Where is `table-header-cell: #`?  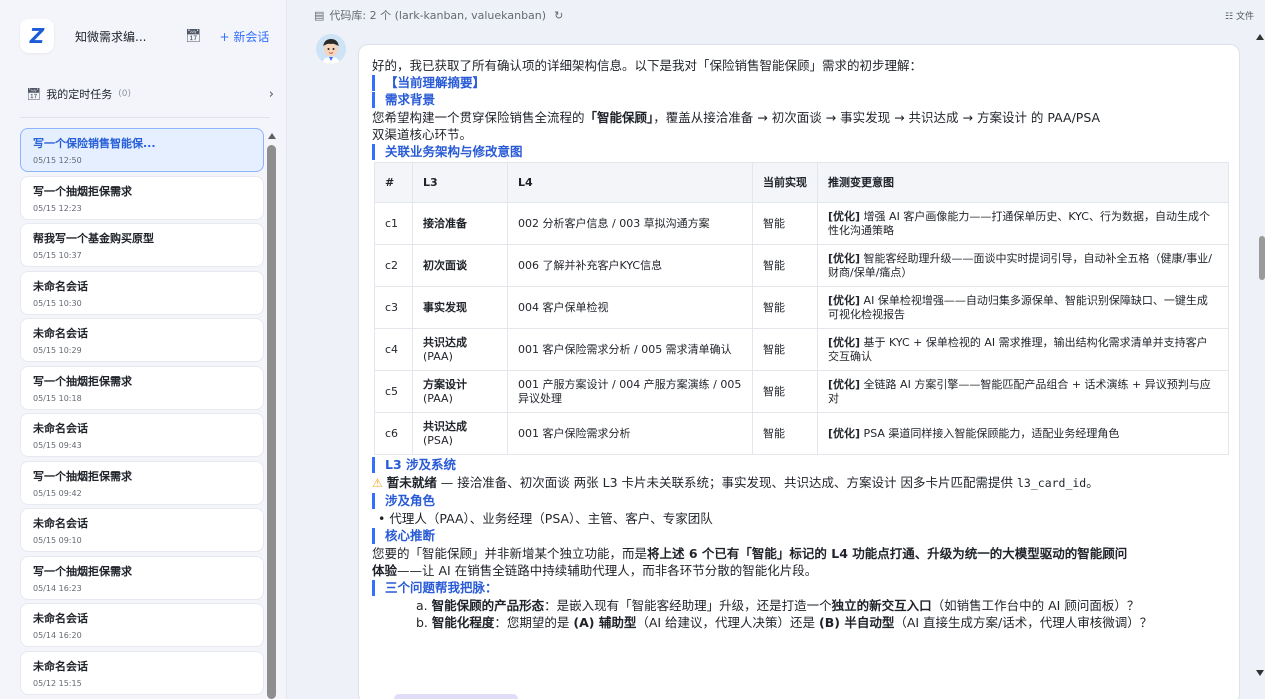 table-header-cell: # is located at coordinates (393, 182).